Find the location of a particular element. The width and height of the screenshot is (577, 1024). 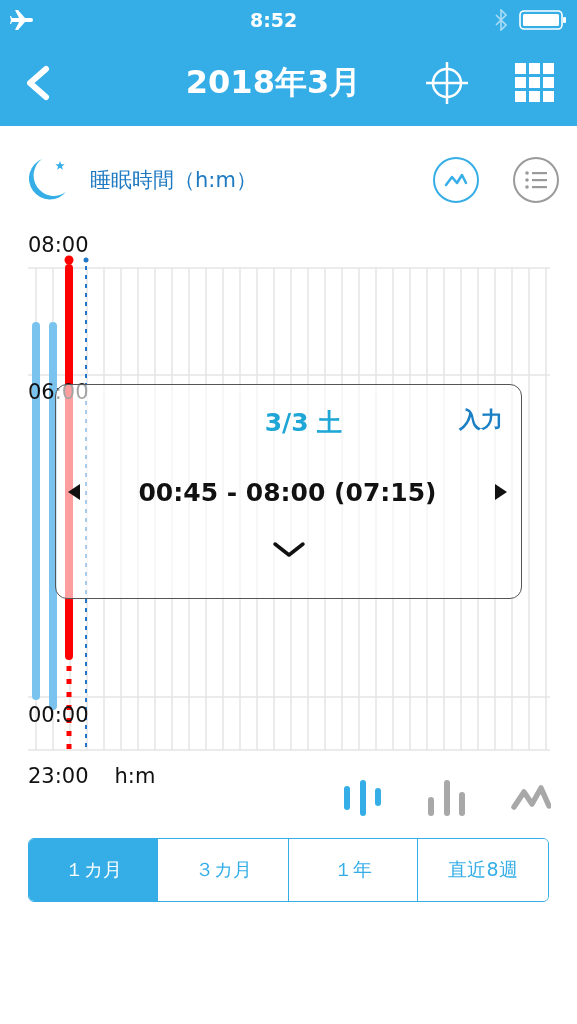

airplane-icon is located at coordinates (22, 20).